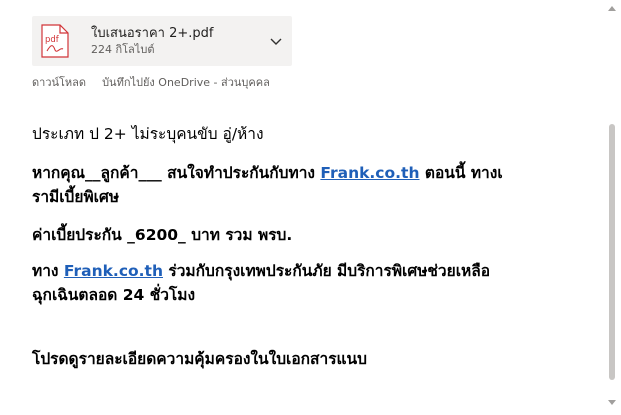  I want to click on scrollbar-thumb, so click(612, 252).